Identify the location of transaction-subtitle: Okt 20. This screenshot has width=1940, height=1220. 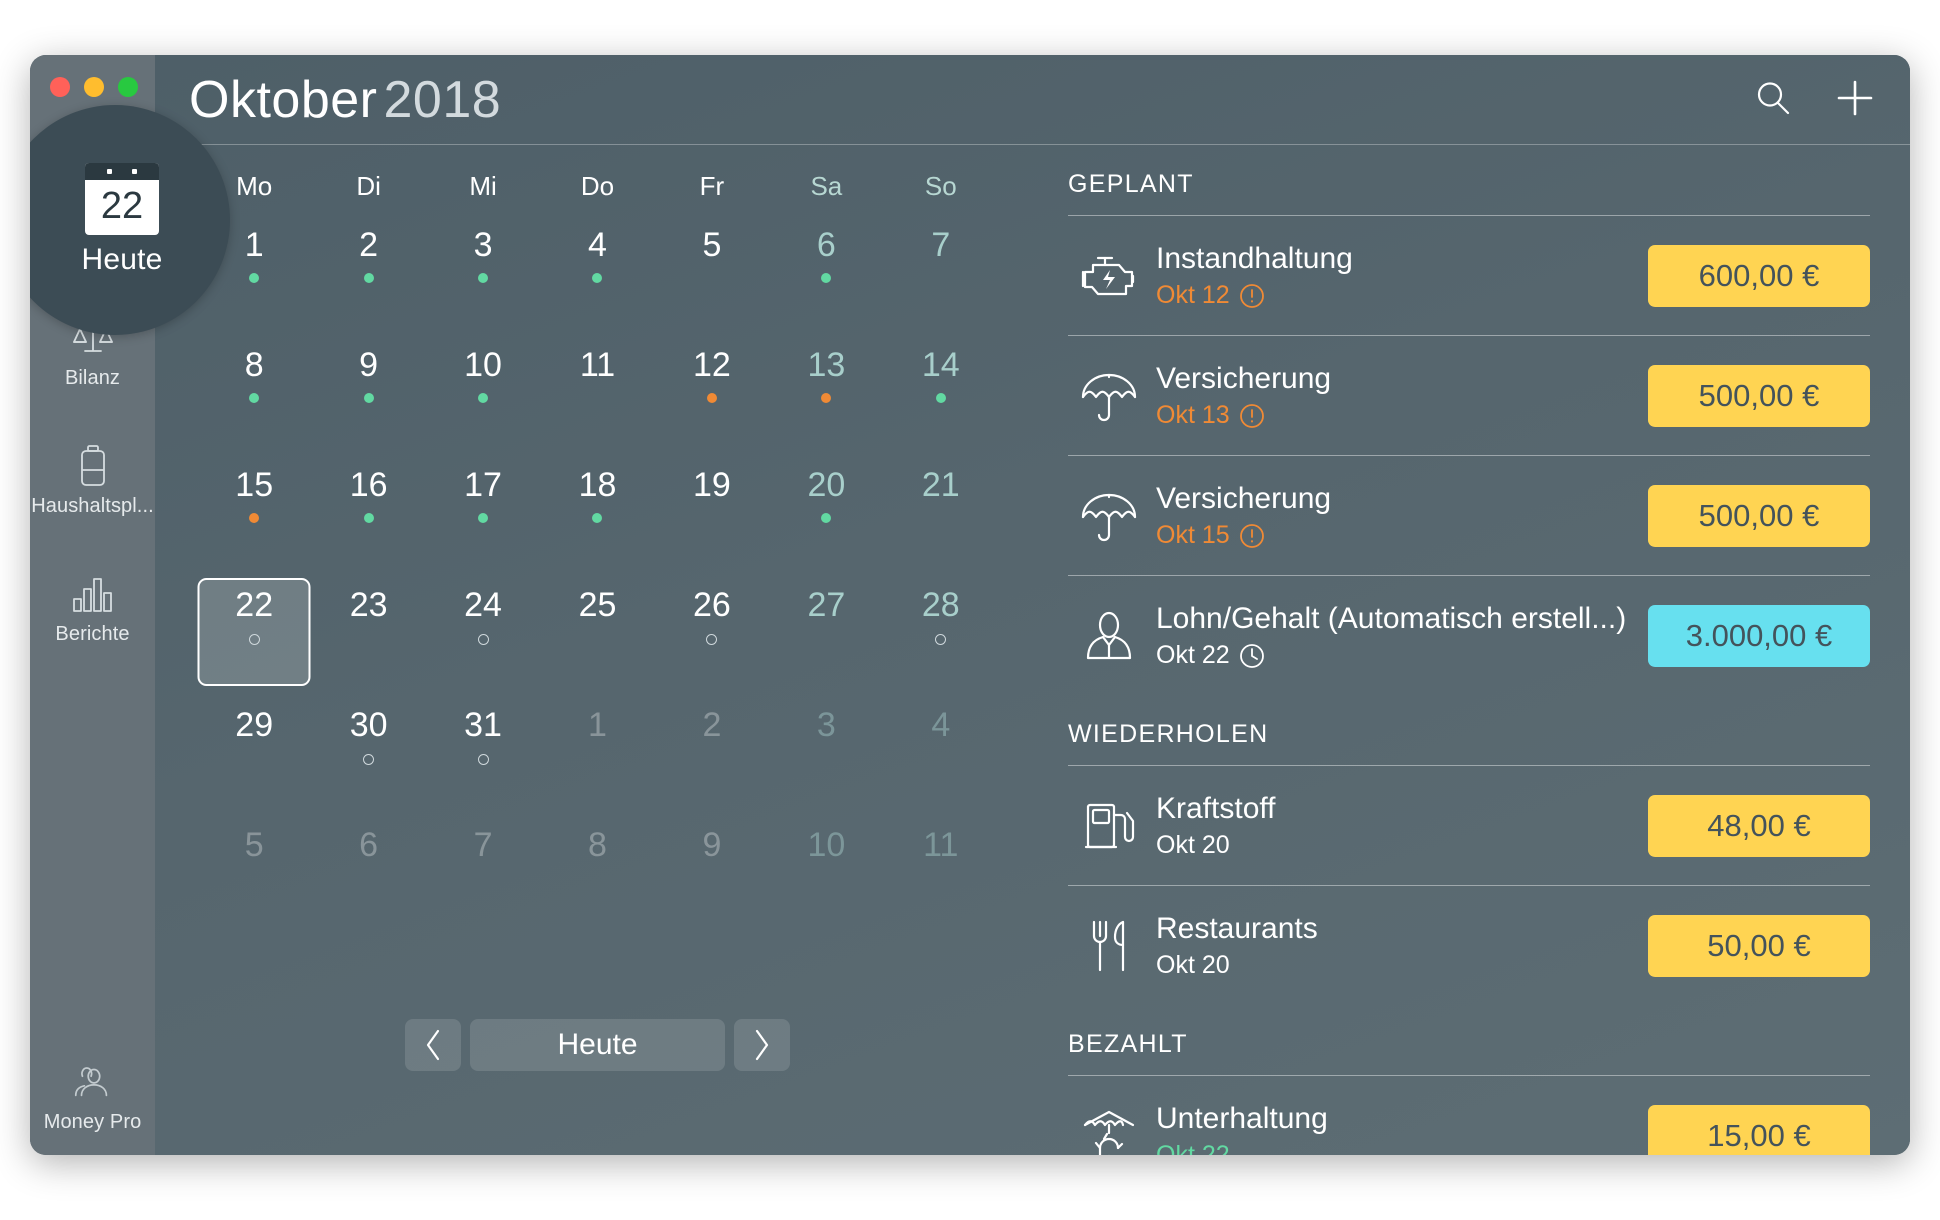
(1395, 846).